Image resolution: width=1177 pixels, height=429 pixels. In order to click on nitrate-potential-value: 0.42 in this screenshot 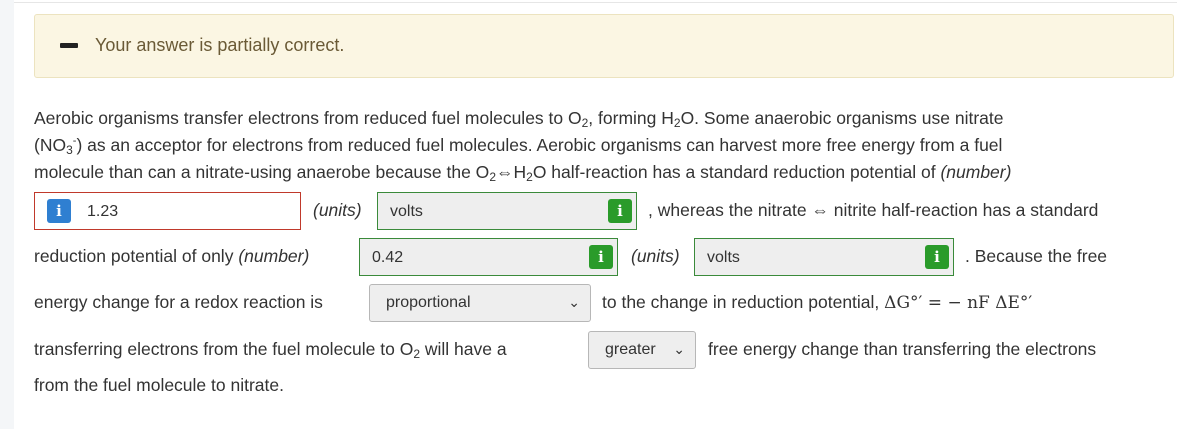, I will do `click(388, 257)`.